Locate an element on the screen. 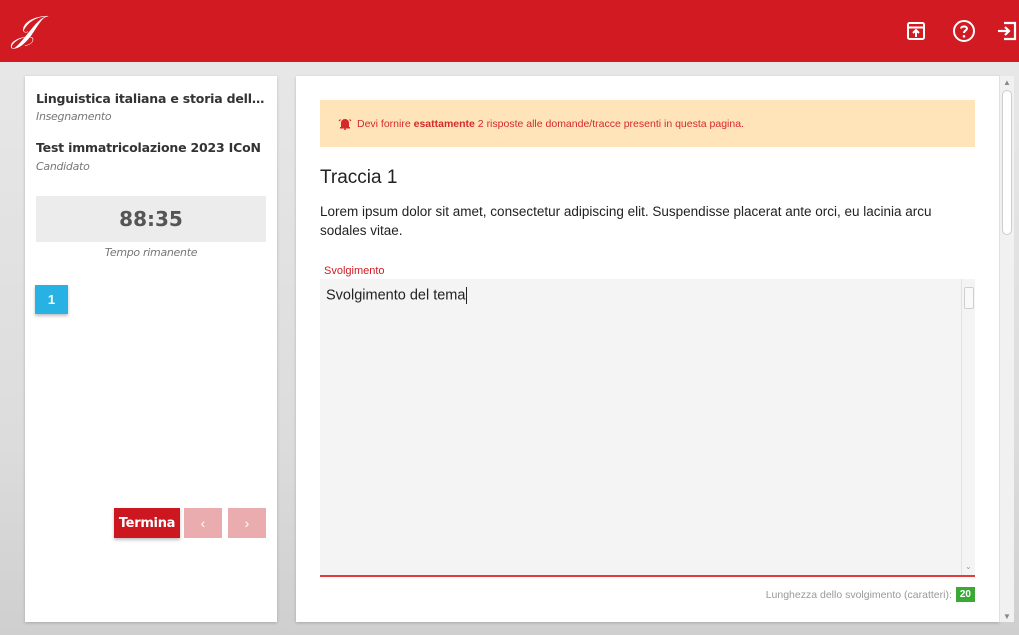 This screenshot has height=635, width=1019. logout-icon is located at coordinates (1007, 31).